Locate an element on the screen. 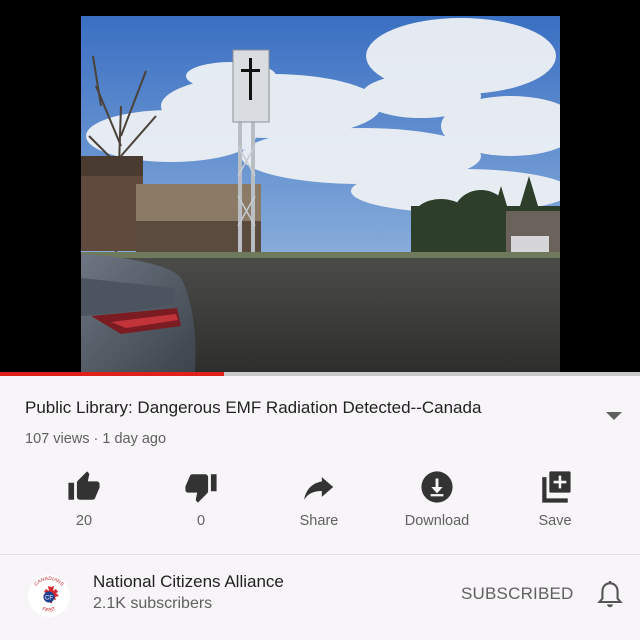 This screenshot has height=640, width=640. divider is located at coordinates (320, 554).